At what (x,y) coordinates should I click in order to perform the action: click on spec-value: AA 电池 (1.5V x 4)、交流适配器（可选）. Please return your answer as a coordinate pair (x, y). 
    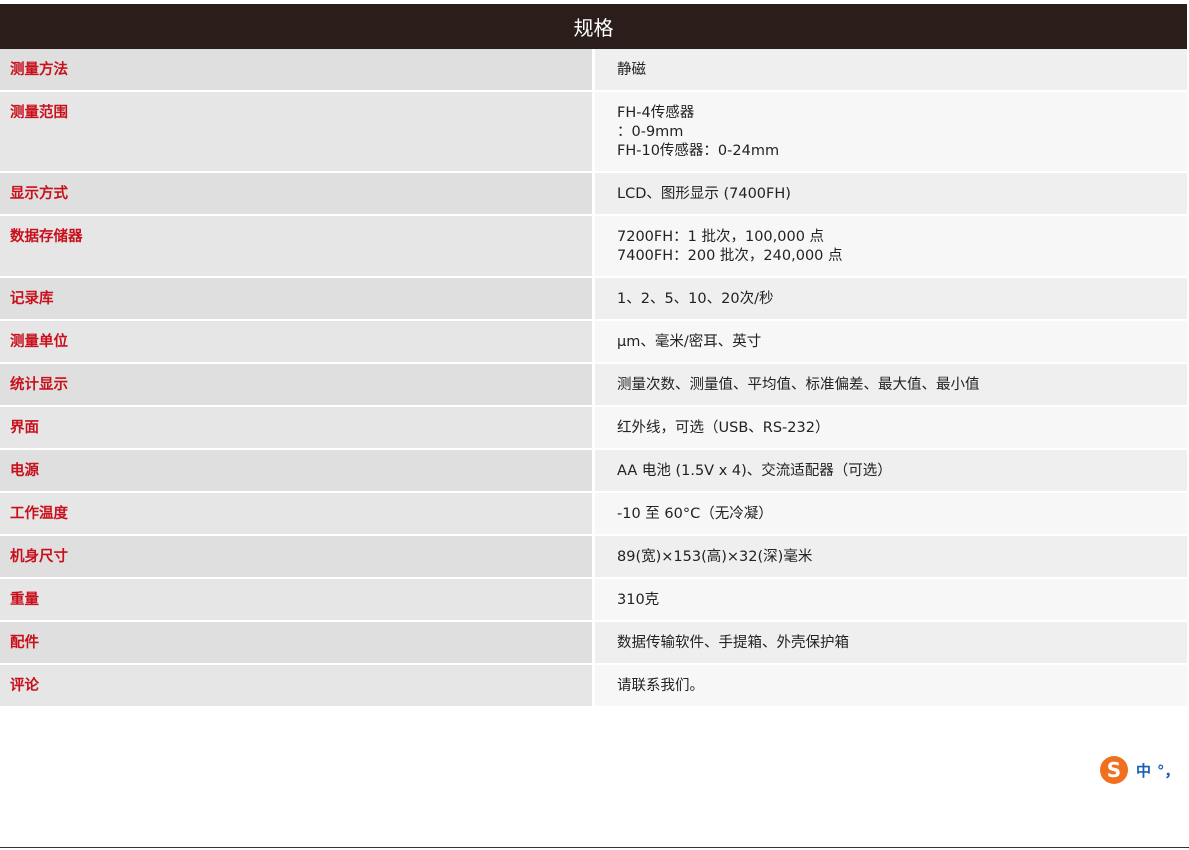
    Looking at the image, I should click on (890, 471).